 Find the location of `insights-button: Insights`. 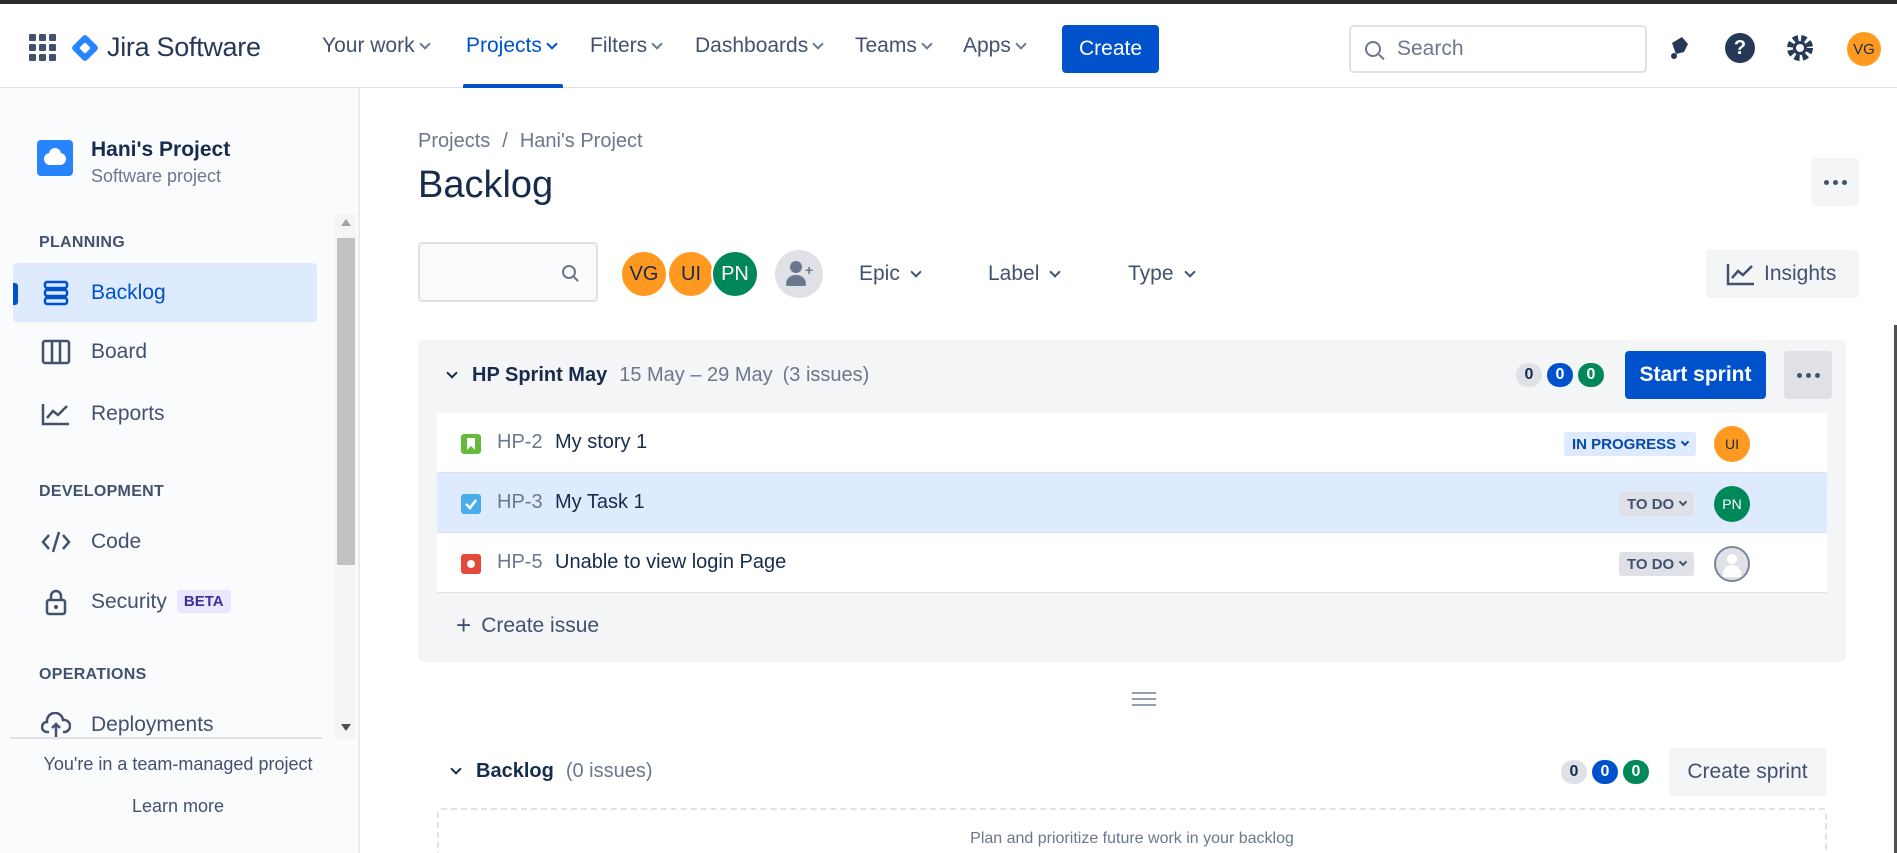

insights-button: Insights is located at coordinates (1782, 274).